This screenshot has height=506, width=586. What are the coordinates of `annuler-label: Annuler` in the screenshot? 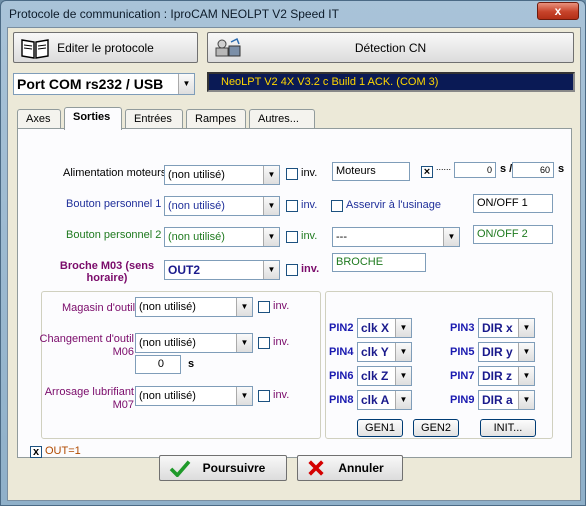 It's located at (361, 468).